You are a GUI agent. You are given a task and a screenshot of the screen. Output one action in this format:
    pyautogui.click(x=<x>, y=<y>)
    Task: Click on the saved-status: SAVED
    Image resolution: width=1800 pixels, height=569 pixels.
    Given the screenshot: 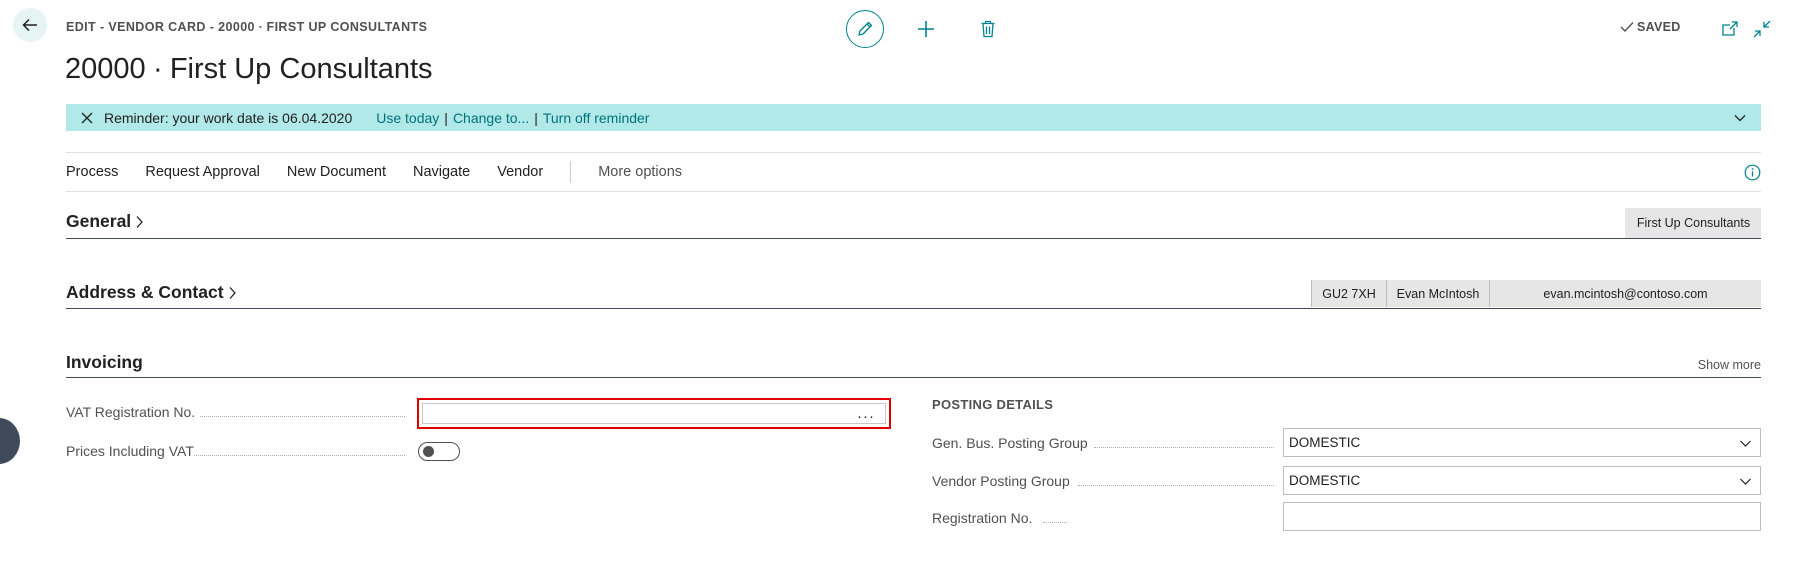 What is the action you would take?
    pyautogui.click(x=1650, y=27)
    